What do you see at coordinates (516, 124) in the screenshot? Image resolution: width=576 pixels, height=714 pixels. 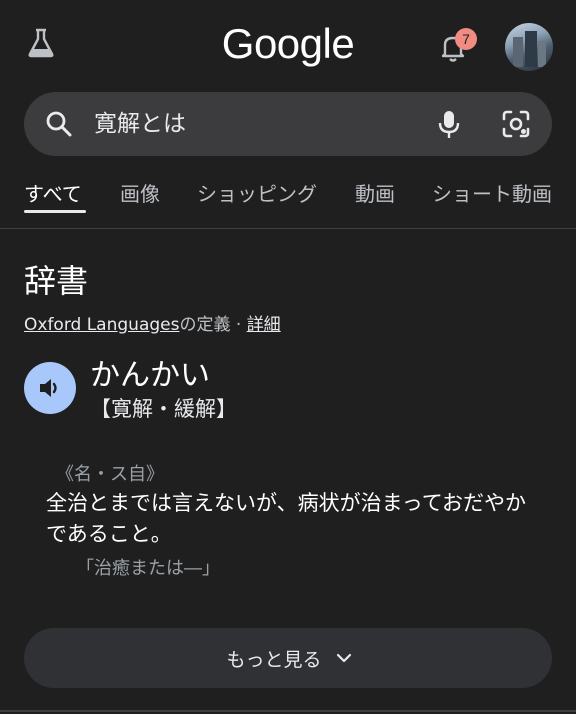 I see `camera-lens-icon` at bounding box center [516, 124].